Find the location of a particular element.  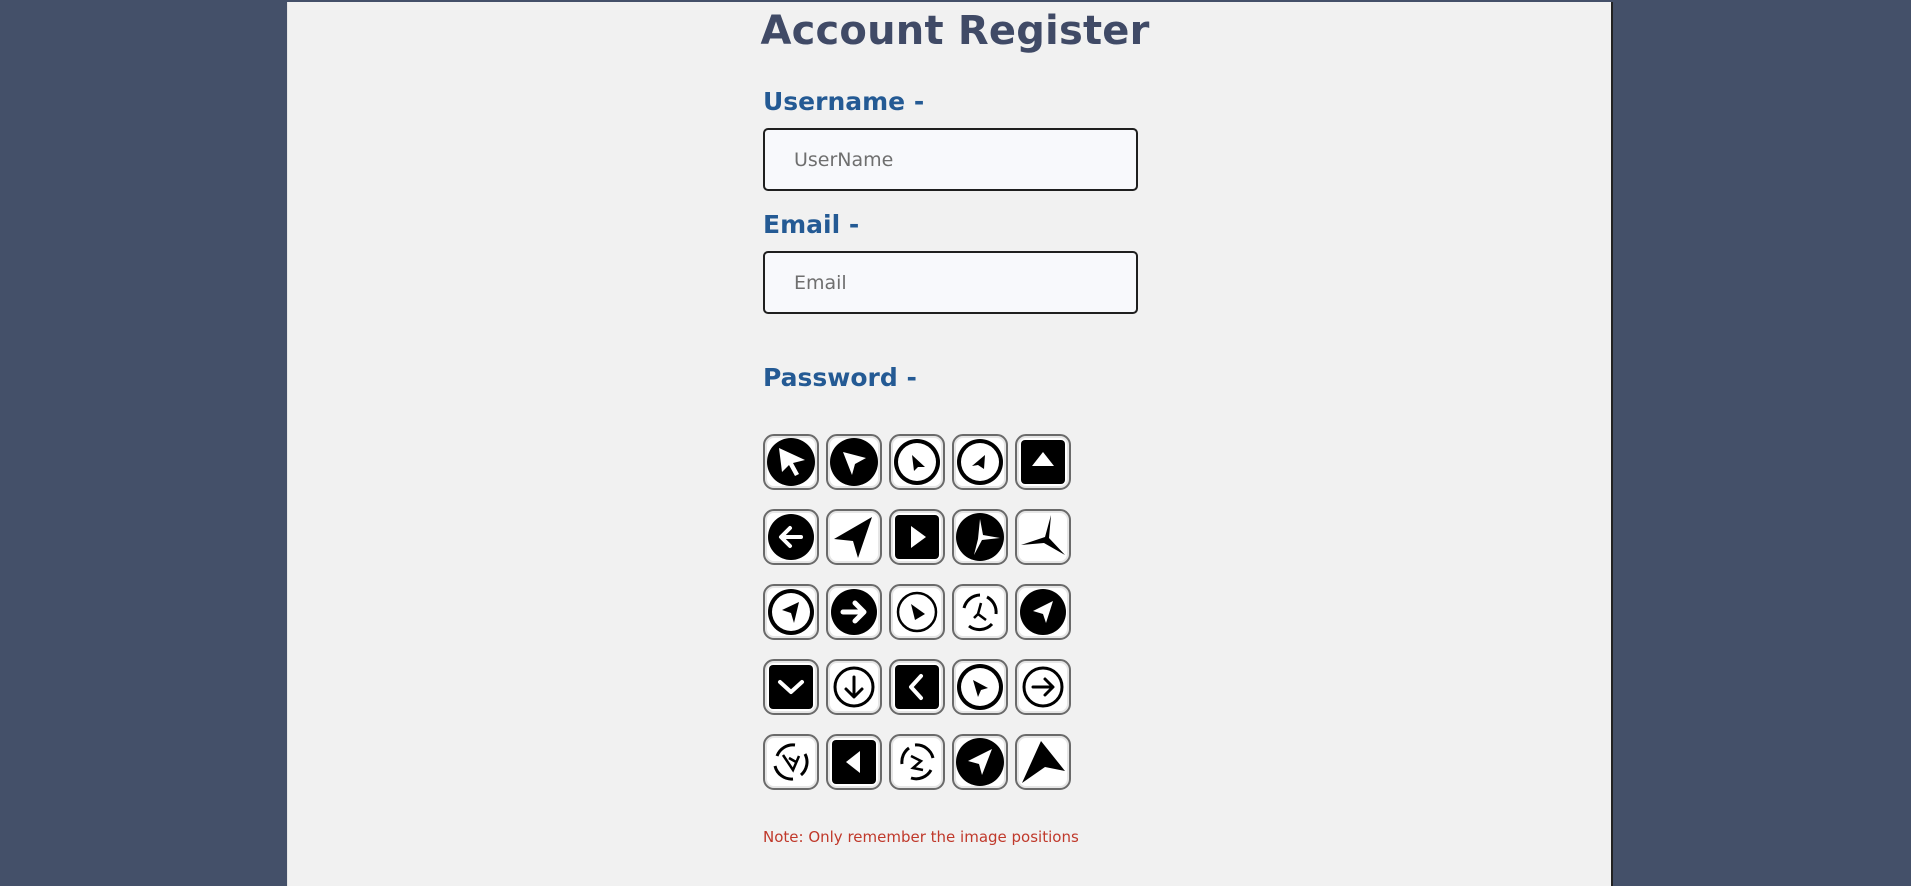

chevron-down-square-icon is located at coordinates (791, 687).